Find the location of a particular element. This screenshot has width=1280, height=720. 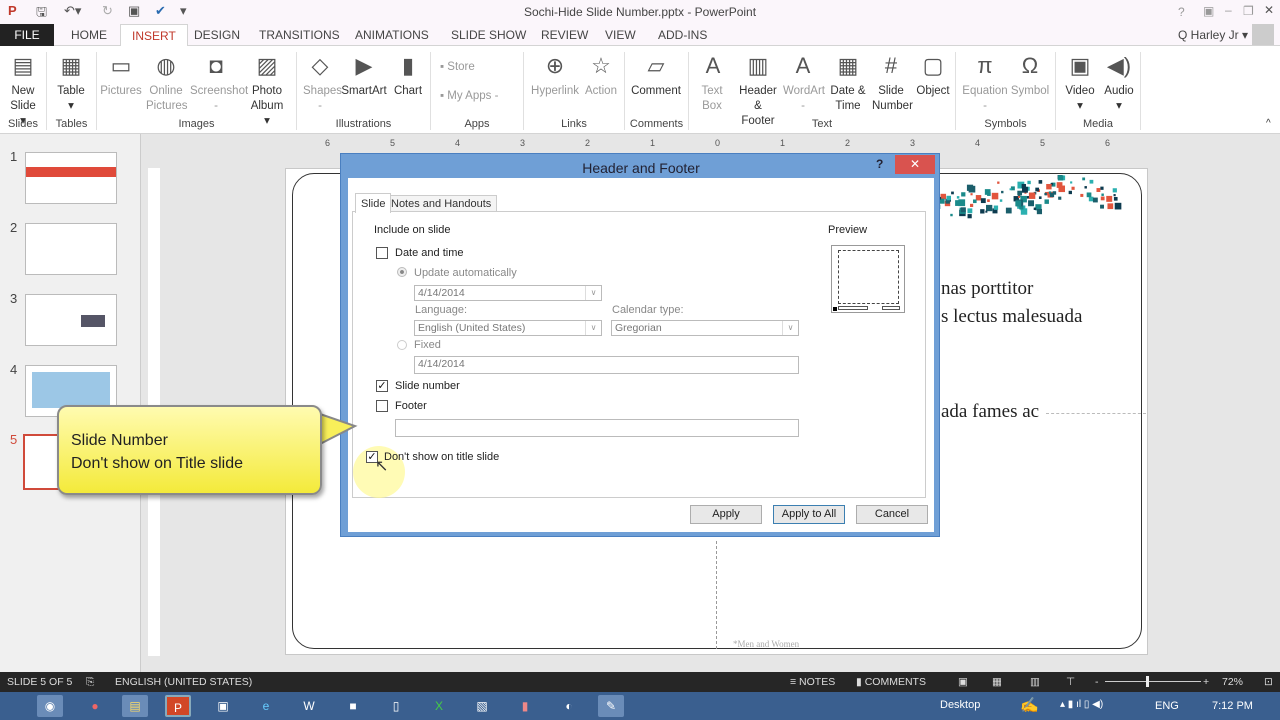

table-button: ▦ Table ▾ is located at coordinates (71, 83).